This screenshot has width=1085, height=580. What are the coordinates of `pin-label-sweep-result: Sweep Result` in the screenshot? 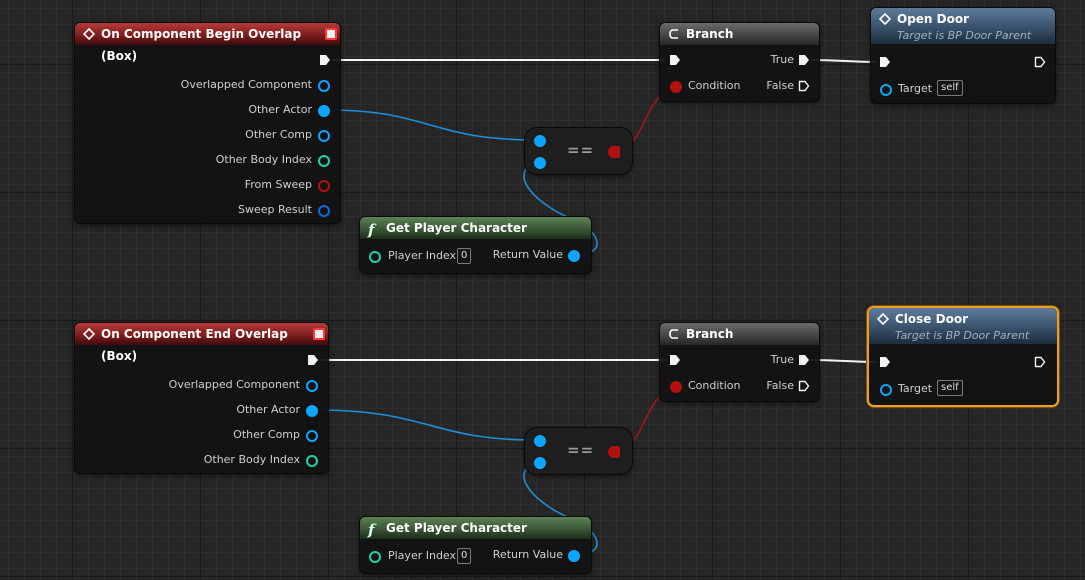 It's located at (275, 209).